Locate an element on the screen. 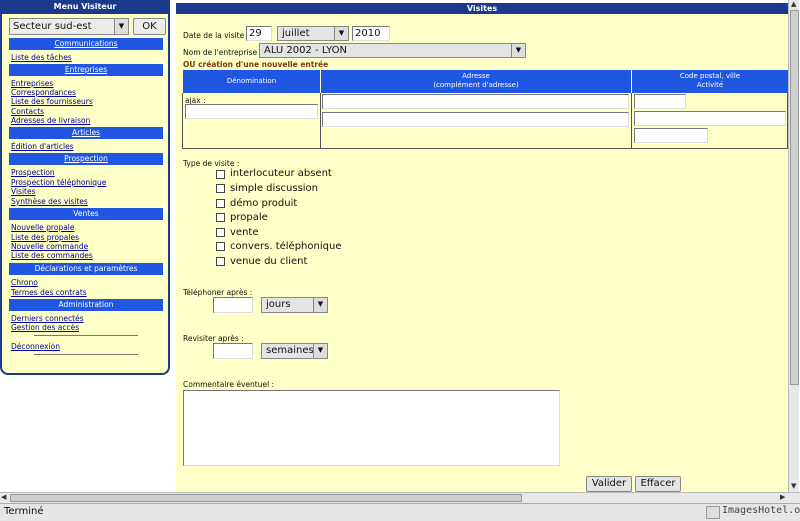  visit-type-option: vente is located at coordinates (244, 232).